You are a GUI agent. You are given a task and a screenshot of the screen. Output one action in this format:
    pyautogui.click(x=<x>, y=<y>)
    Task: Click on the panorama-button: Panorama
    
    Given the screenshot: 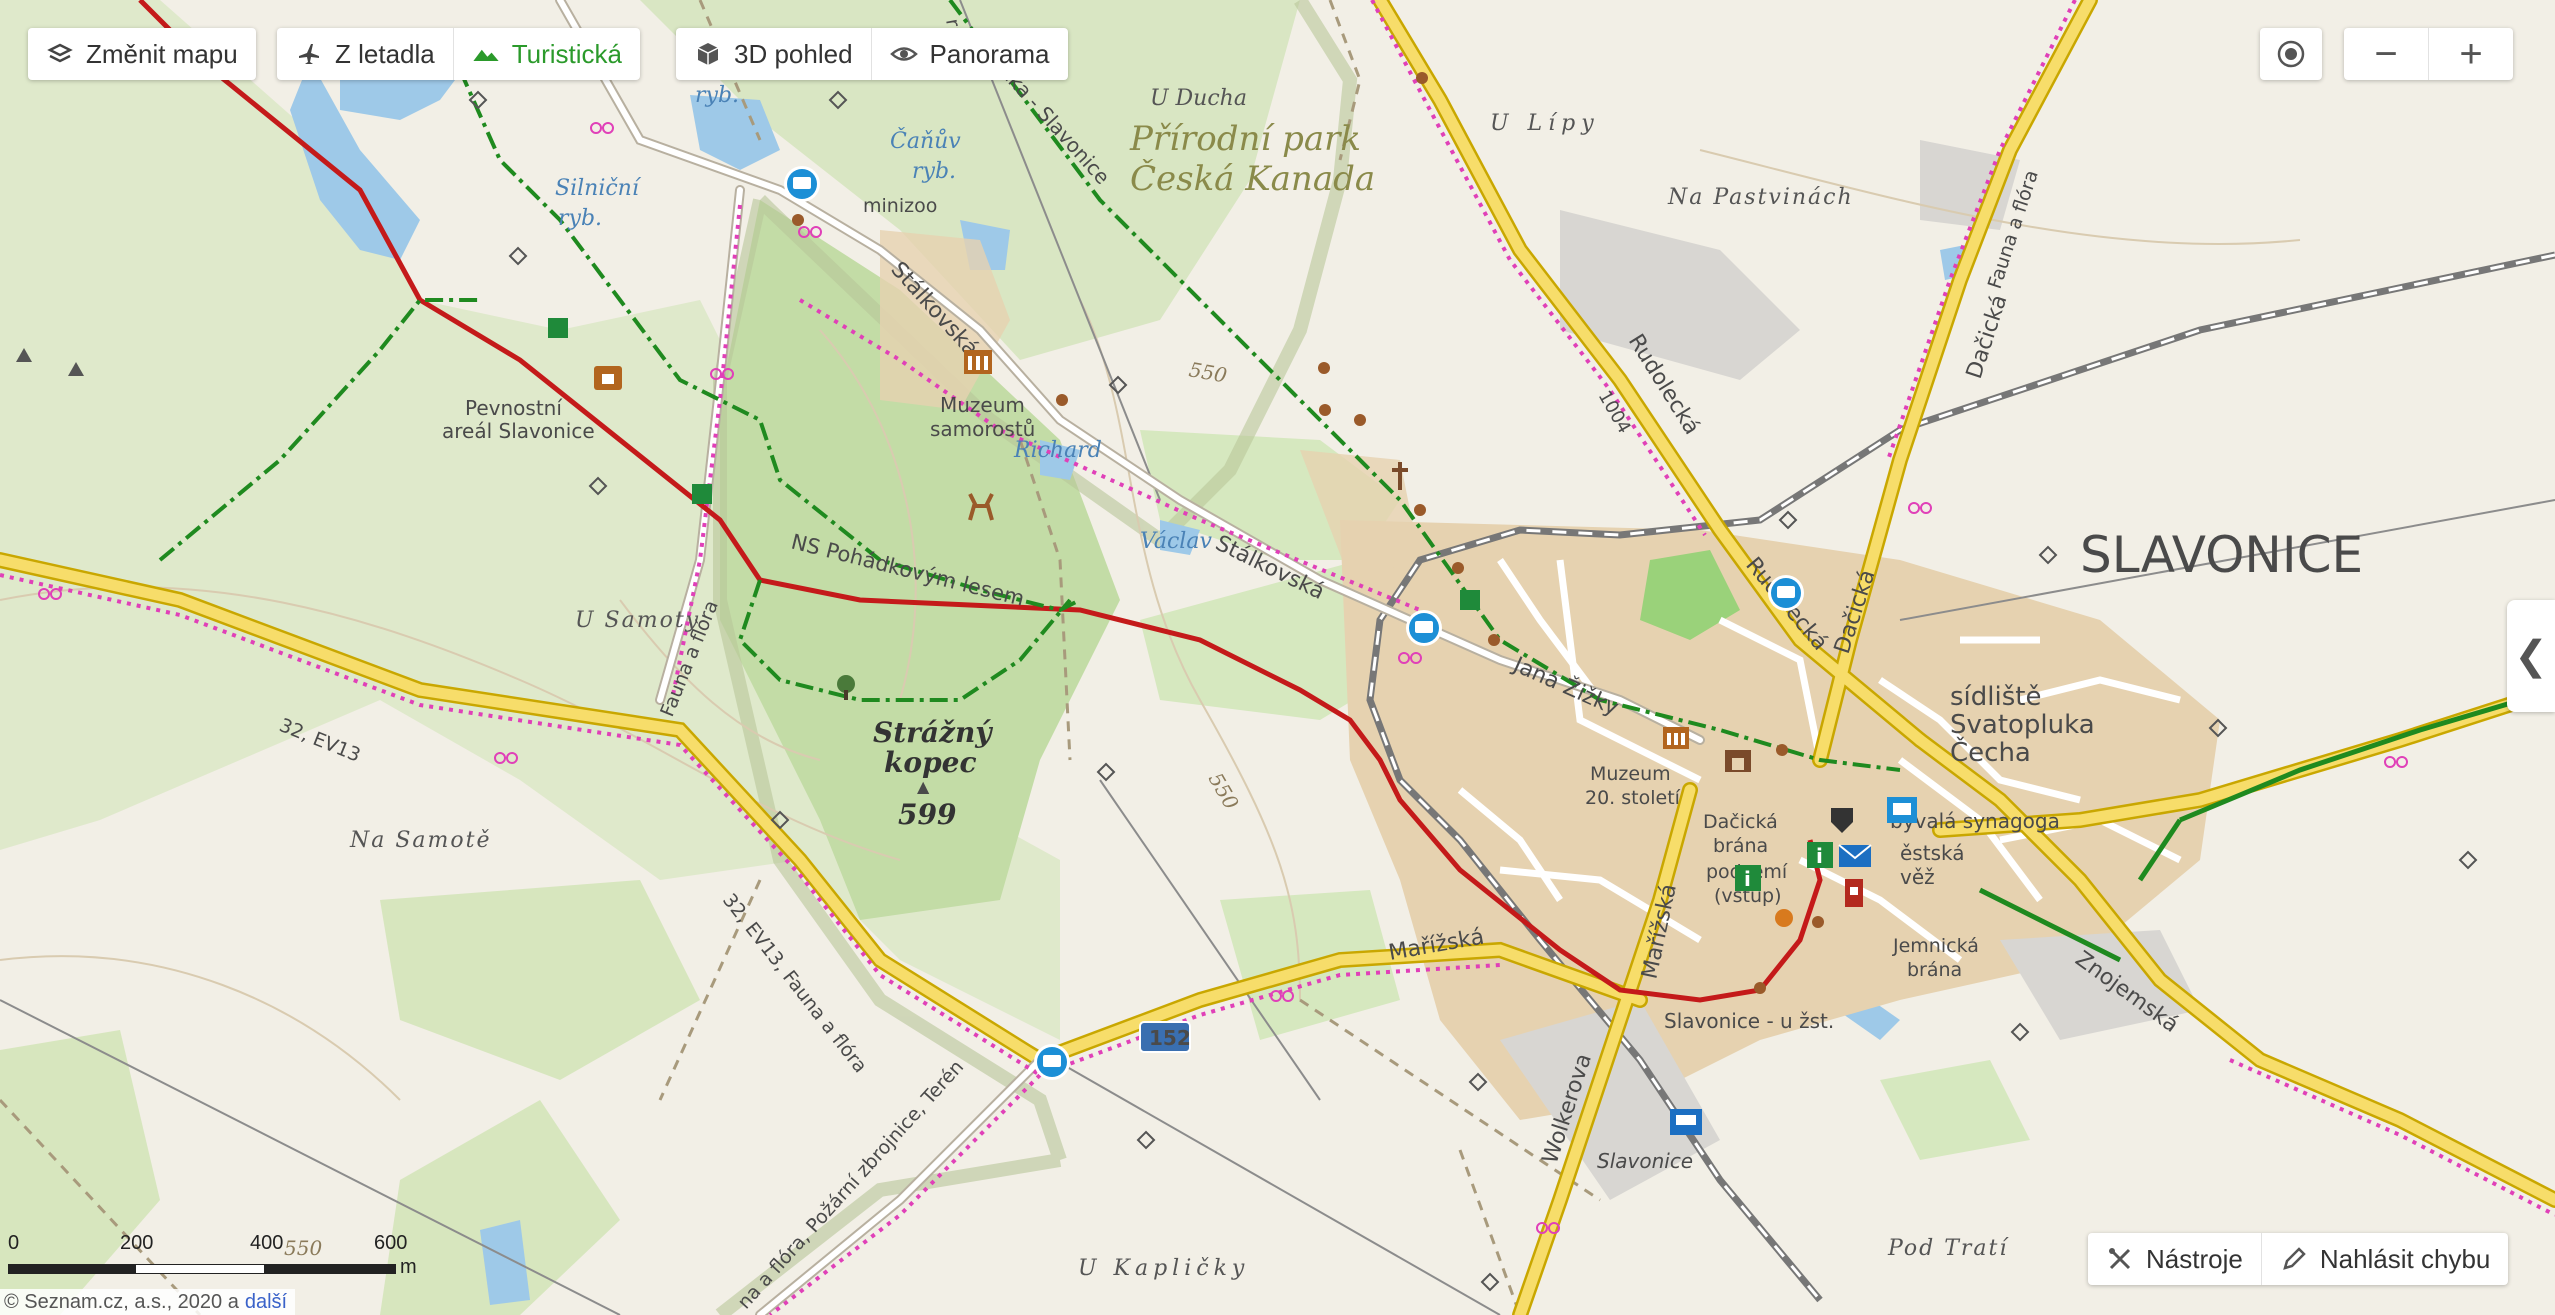 What is the action you would take?
    pyautogui.click(x=969, y=54)
    